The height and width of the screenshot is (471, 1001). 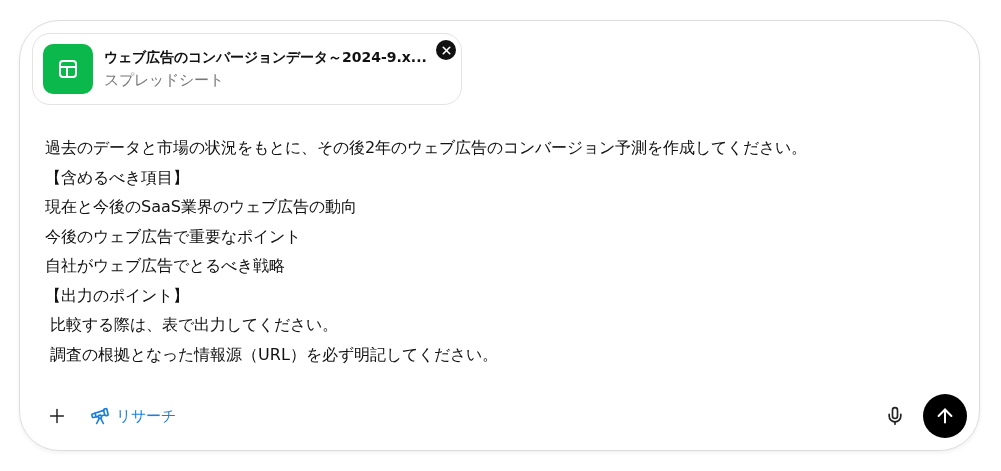 What do you see at coordinates (117, 177) in the screenshot?
I see `message-line: 【含めるべき項目】` at bounding box center [117, 177].